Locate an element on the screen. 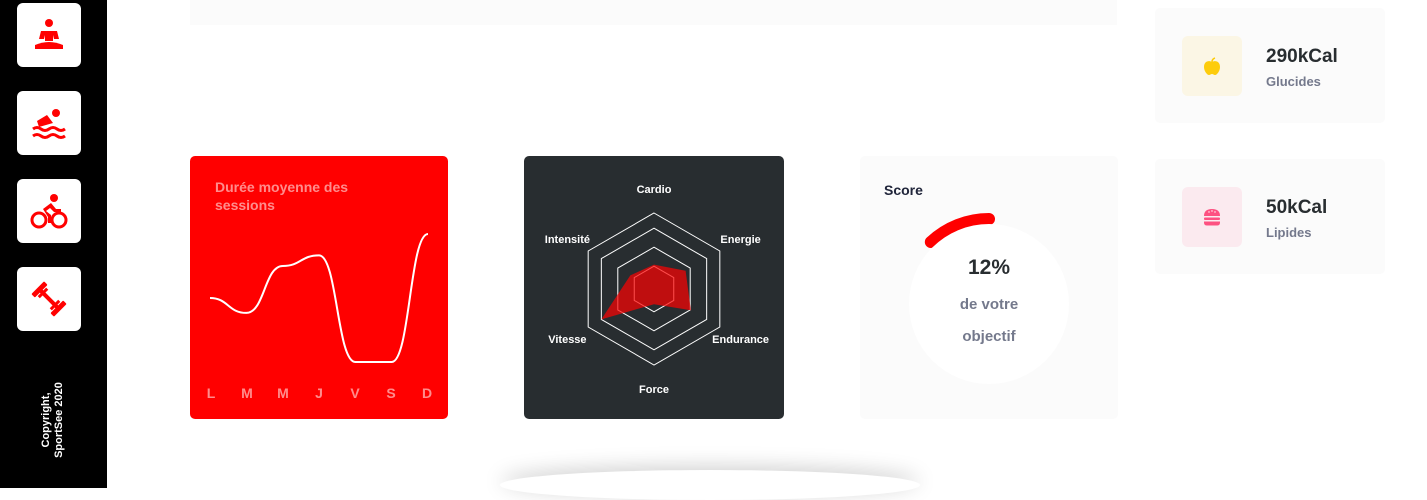  dumbbell-icon is located at coordinates (49, 299).